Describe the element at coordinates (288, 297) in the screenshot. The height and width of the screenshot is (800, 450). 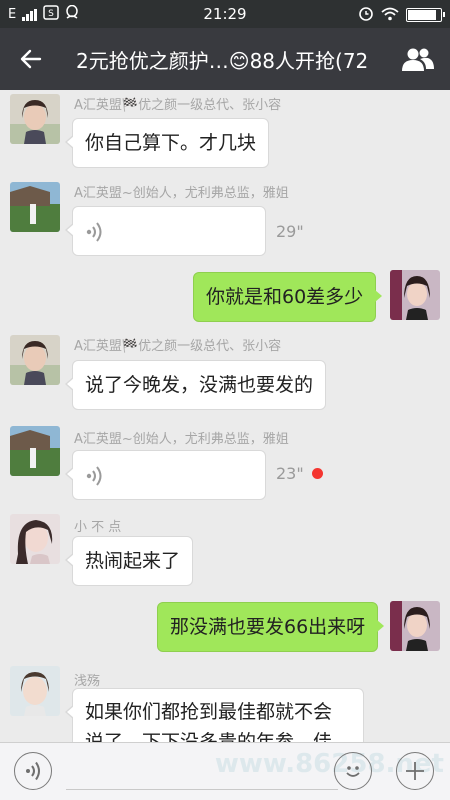
I see `my-message-bubble: 你就是和60差多少` at that location.